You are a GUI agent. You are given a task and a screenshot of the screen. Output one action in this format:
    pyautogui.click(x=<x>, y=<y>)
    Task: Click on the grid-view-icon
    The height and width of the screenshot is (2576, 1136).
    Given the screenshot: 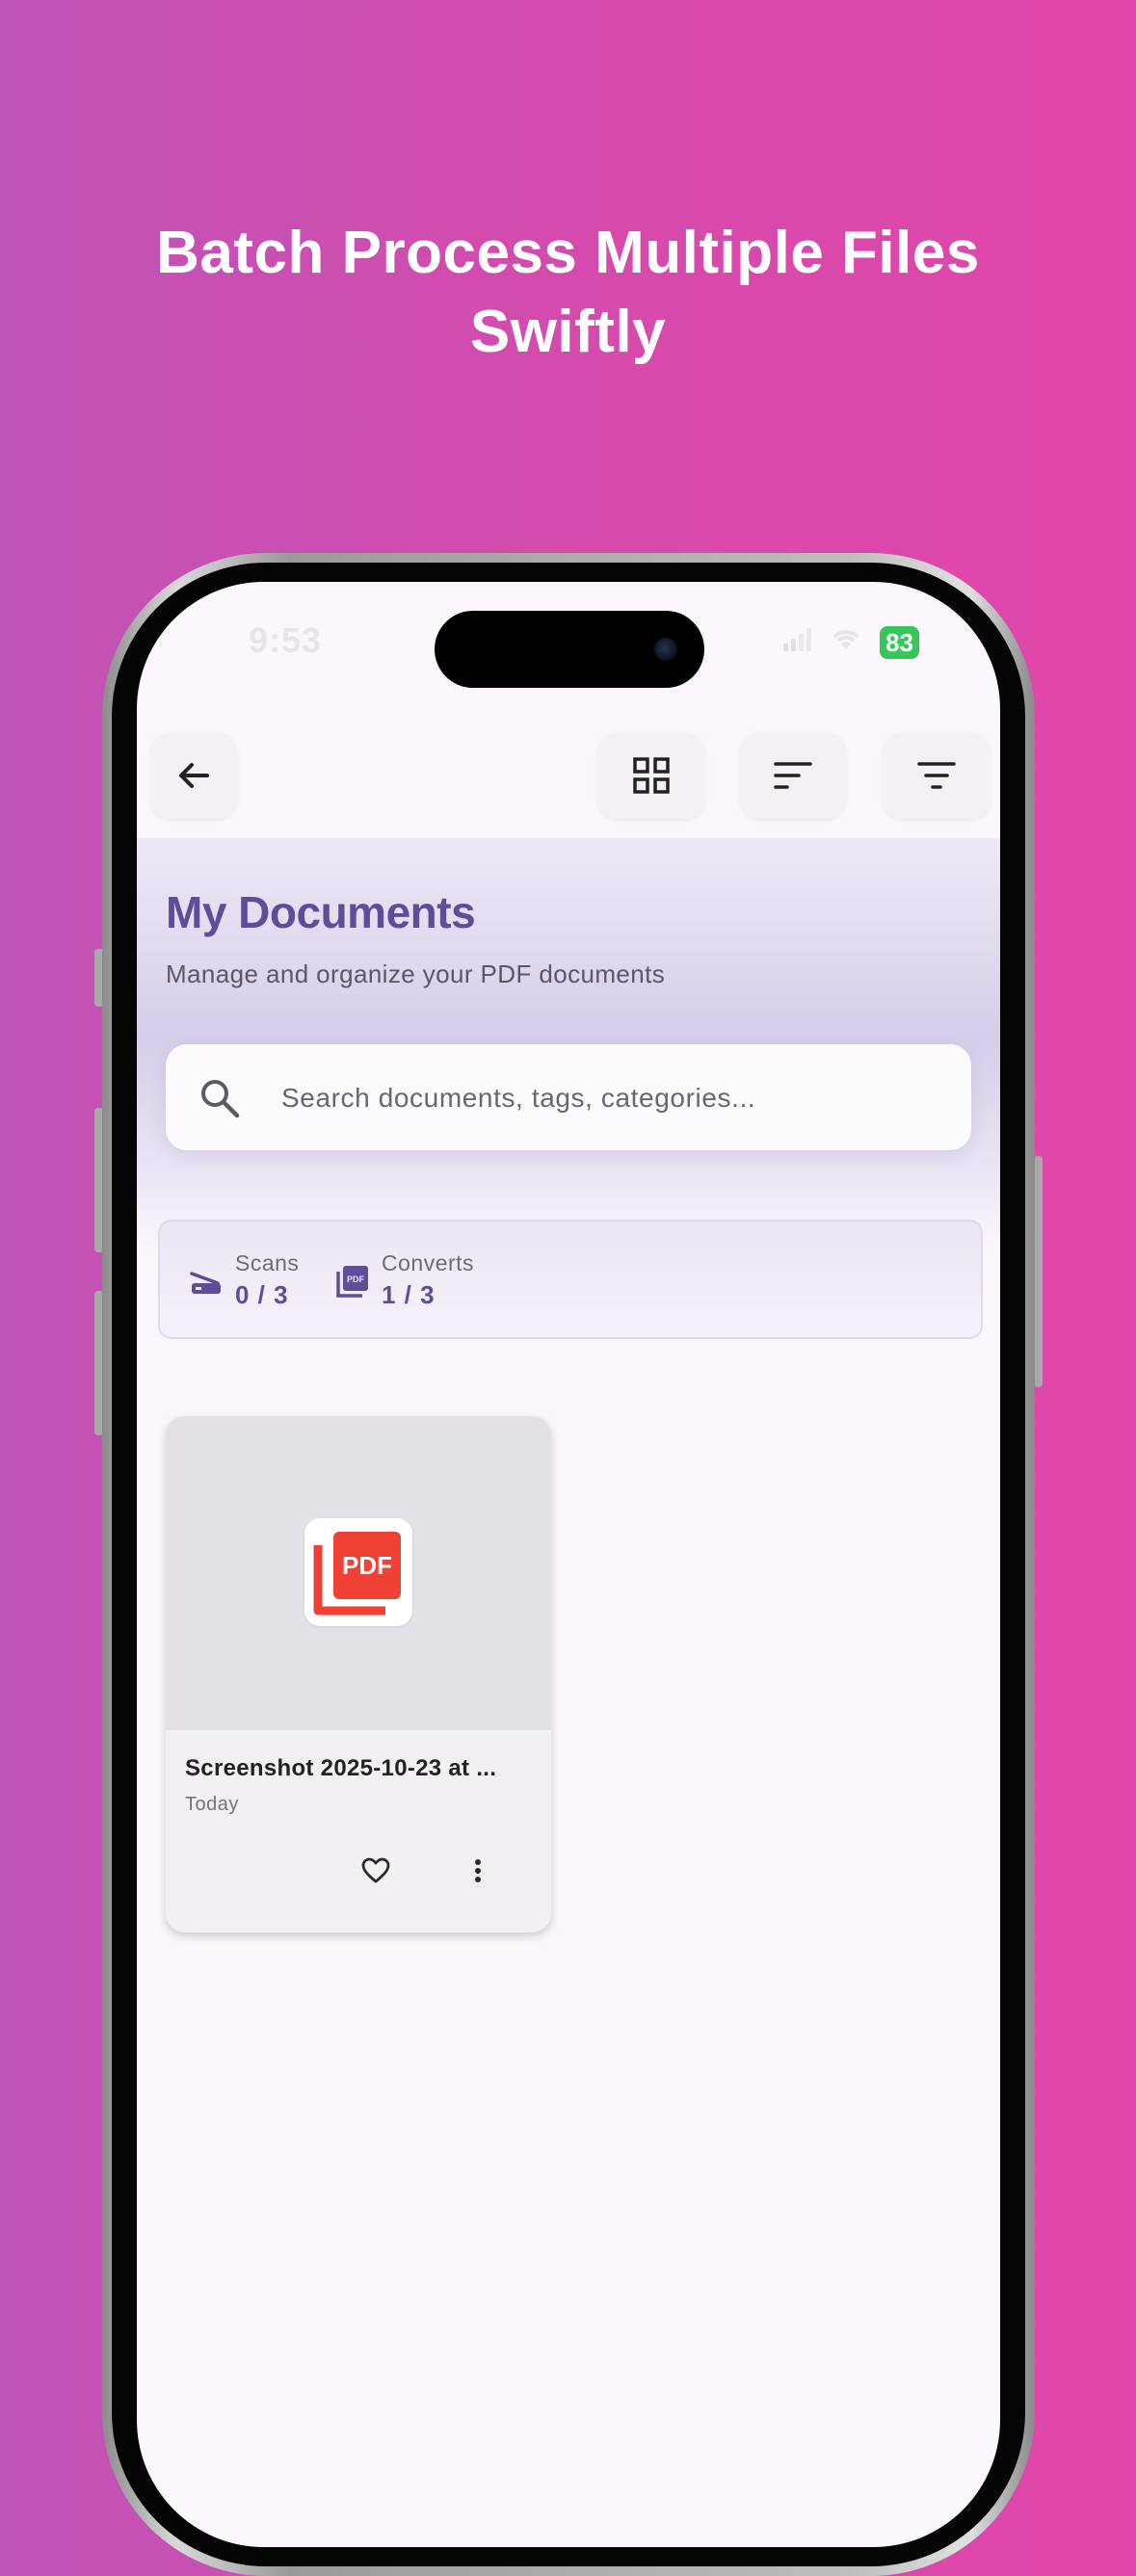 What is the action you would take?
    pyautogui.click(x=651, y=775)
    